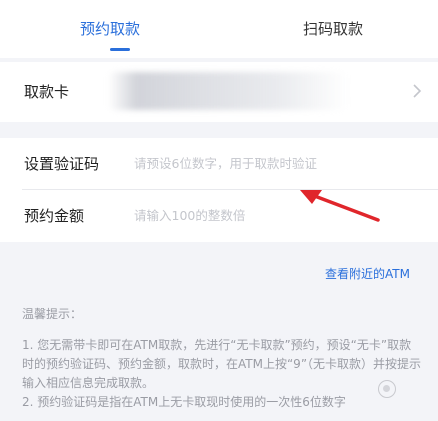  Describe the element at coordinates (279, 163) in the screenshot. I see `verification-code-input` at that location.